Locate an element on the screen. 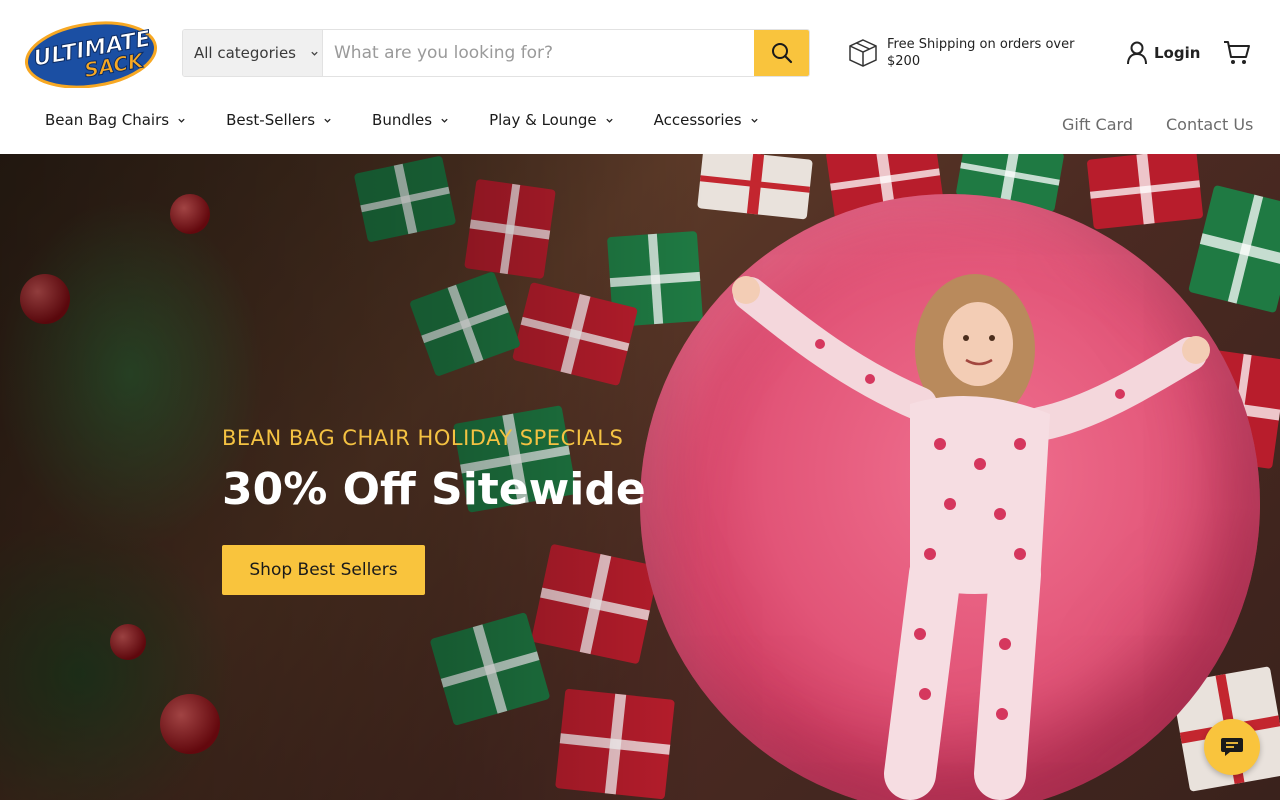 The height and width of the screenshot is (800, 1280). nav-item-bundles: Bundles is located at coordinates (410, 120).